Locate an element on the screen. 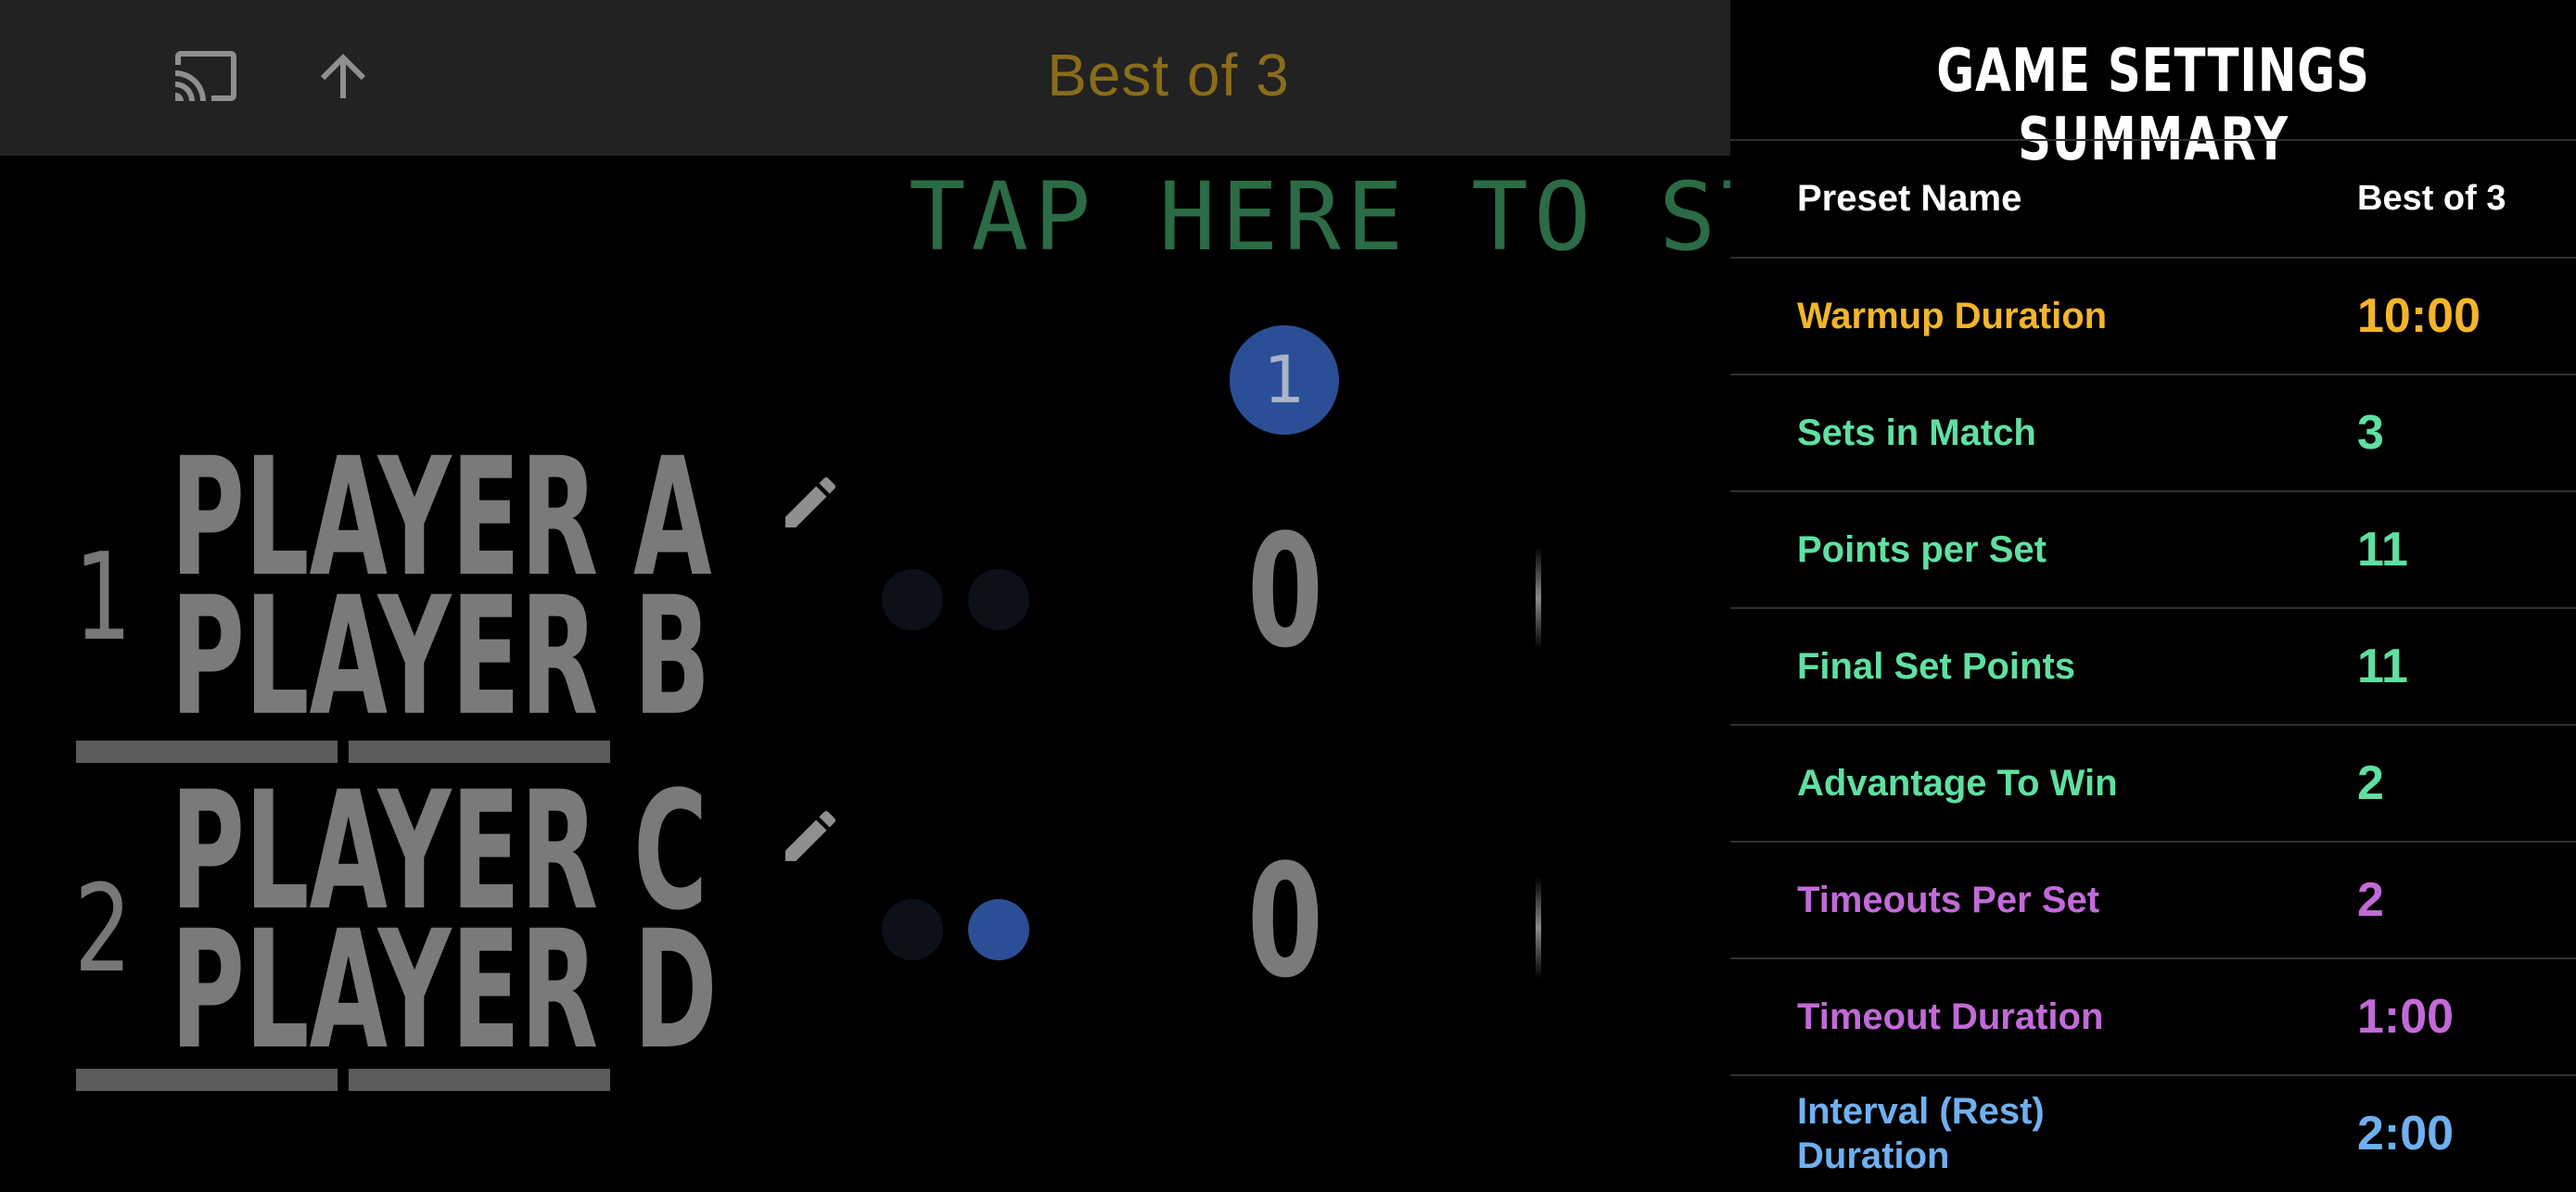 The width and height of the screenshot is (2576, 1192). summary-row: Warmup Duration 10:00 is located at coordinates (2153, 316).